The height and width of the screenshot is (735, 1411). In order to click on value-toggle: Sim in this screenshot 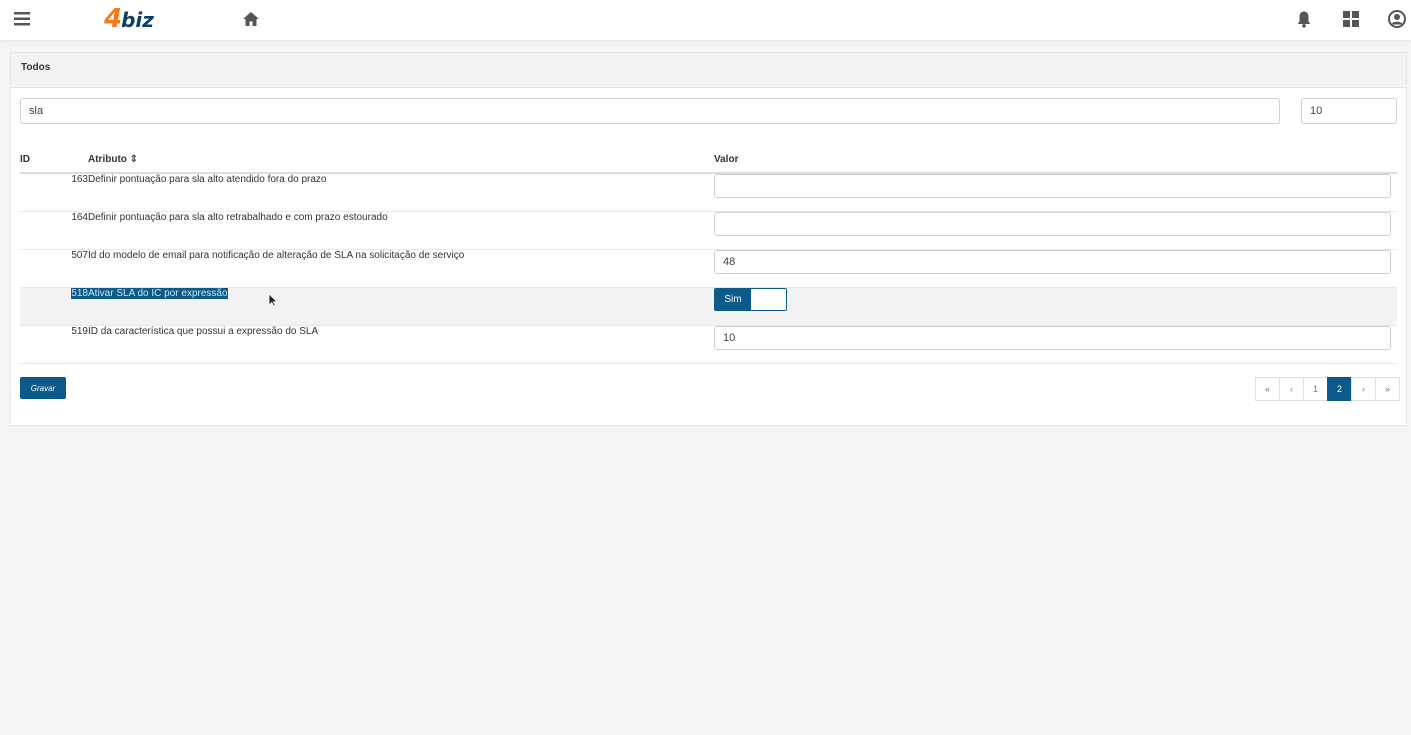, I will do `click(750, 299)`.